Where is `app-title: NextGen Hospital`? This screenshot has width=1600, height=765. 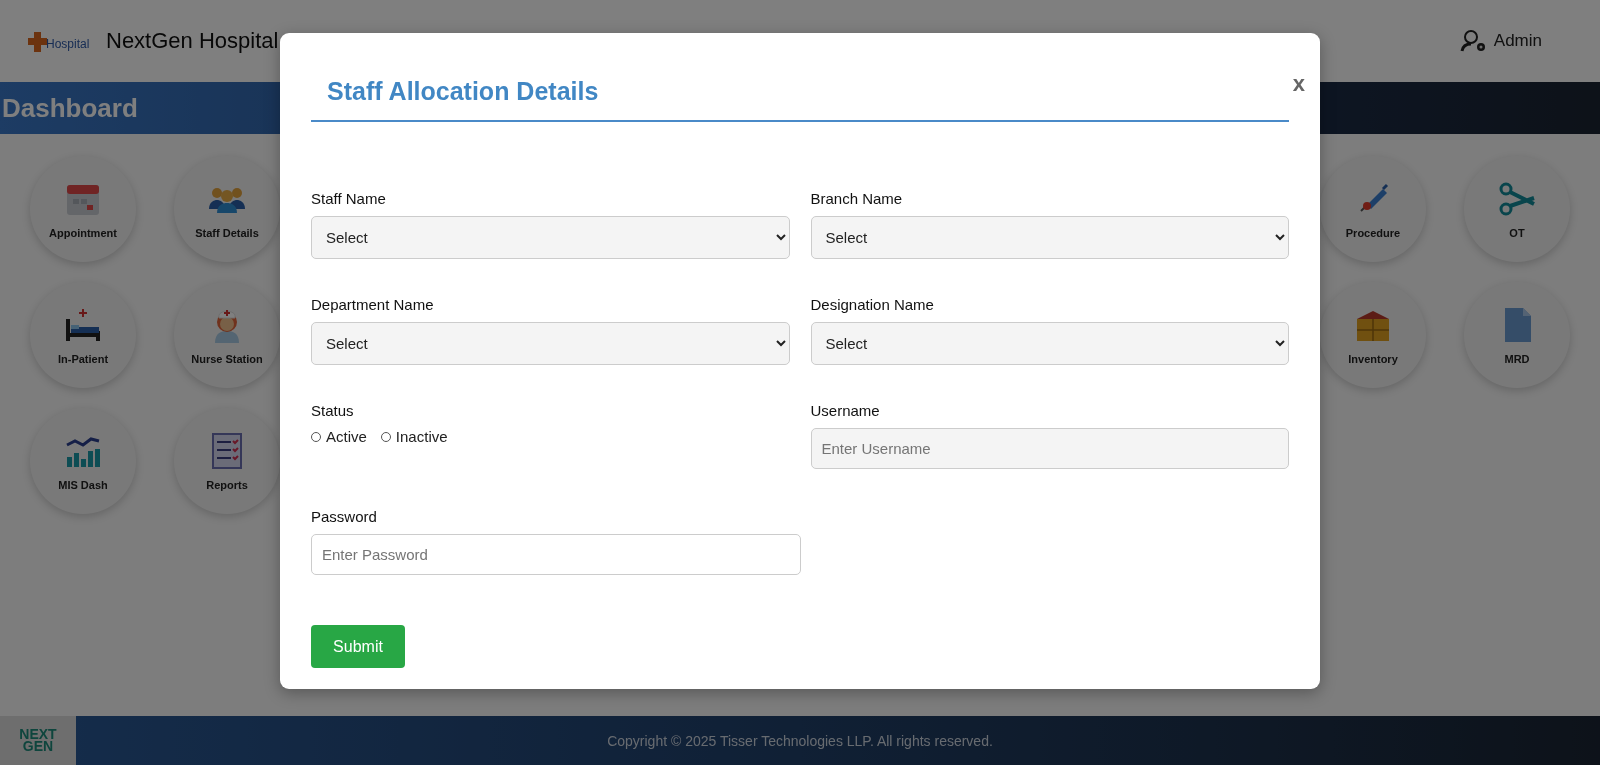 app-title: NextGen Hospital is located at coordinates (192, 41).